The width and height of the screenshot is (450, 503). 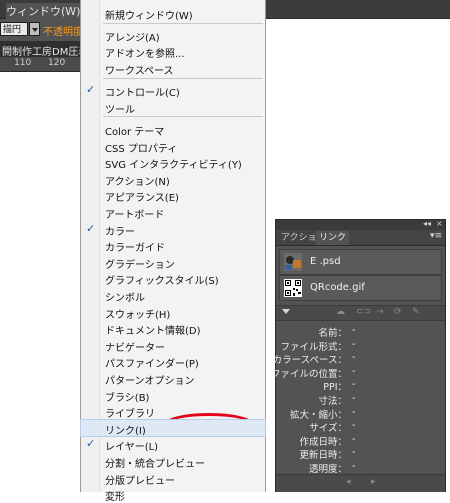 What do you see at coordinates (141, 149) in the screenshot?
I see `menu-item-label: CSS プロパティ` at bounding box center [141, 149].